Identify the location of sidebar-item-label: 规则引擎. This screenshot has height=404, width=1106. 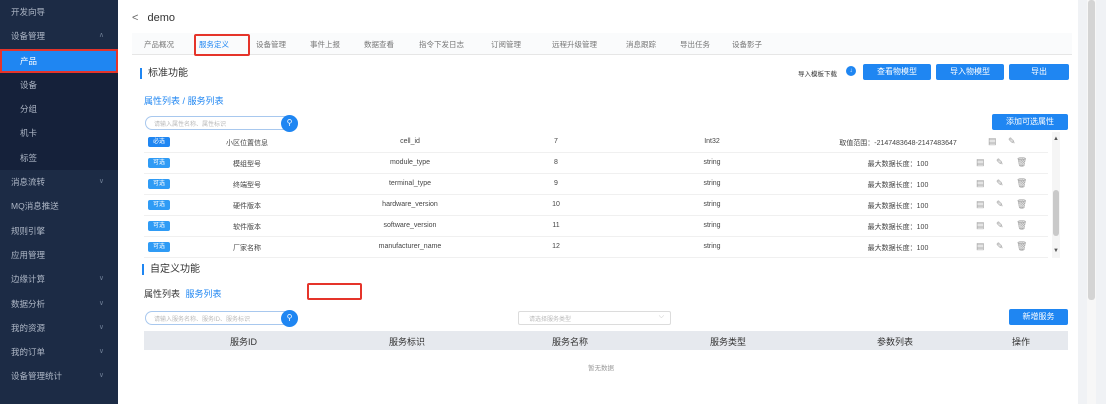
(28, 230).